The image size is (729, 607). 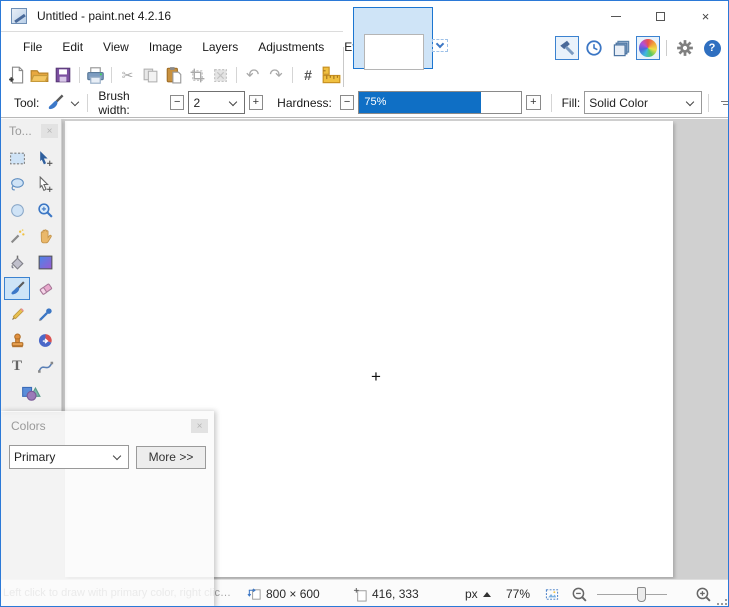 I want to click on tool-pan, so click(x=45, y=236).